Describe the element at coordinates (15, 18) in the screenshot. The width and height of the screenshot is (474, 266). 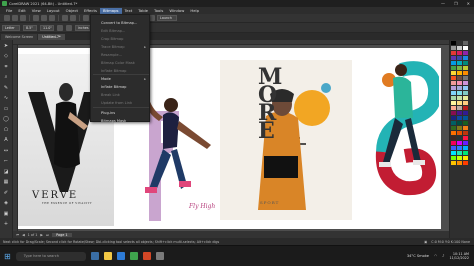
I see `open-icon` at that location.